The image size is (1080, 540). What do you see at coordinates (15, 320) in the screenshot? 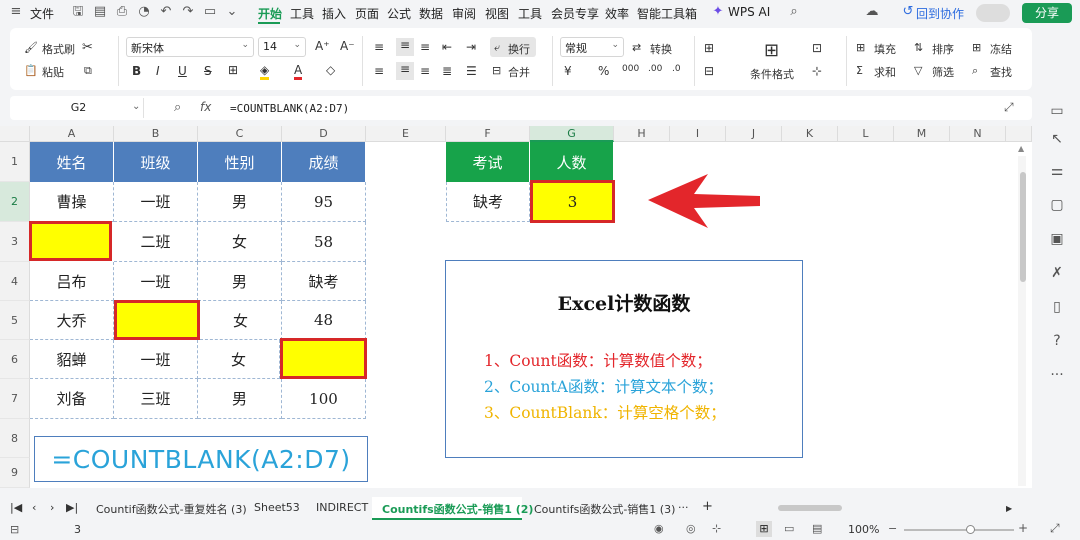
I see `row-header-5: 5` at bounding box center [15, 320].